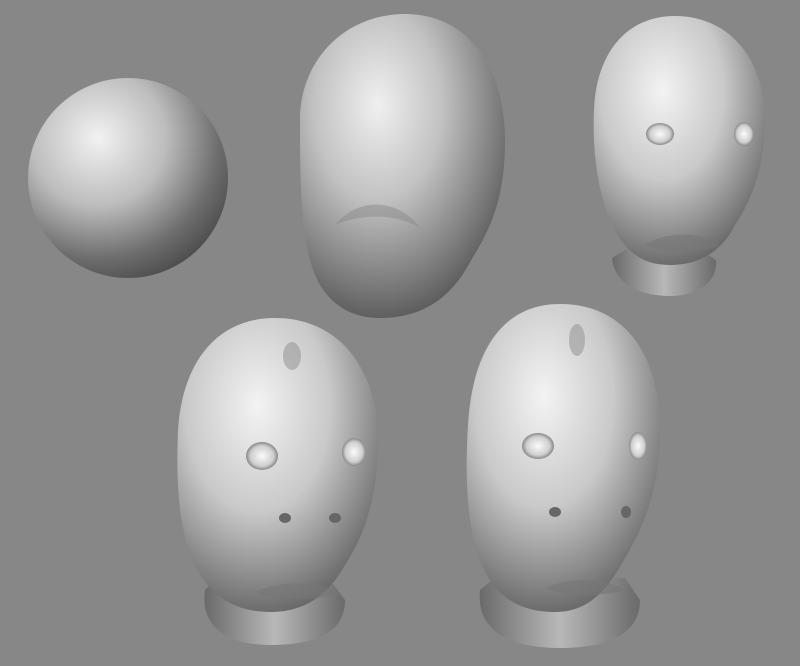  Describe the element at coordinates (563, 476) in the screenshot. I see `final-head-stage` at that location.